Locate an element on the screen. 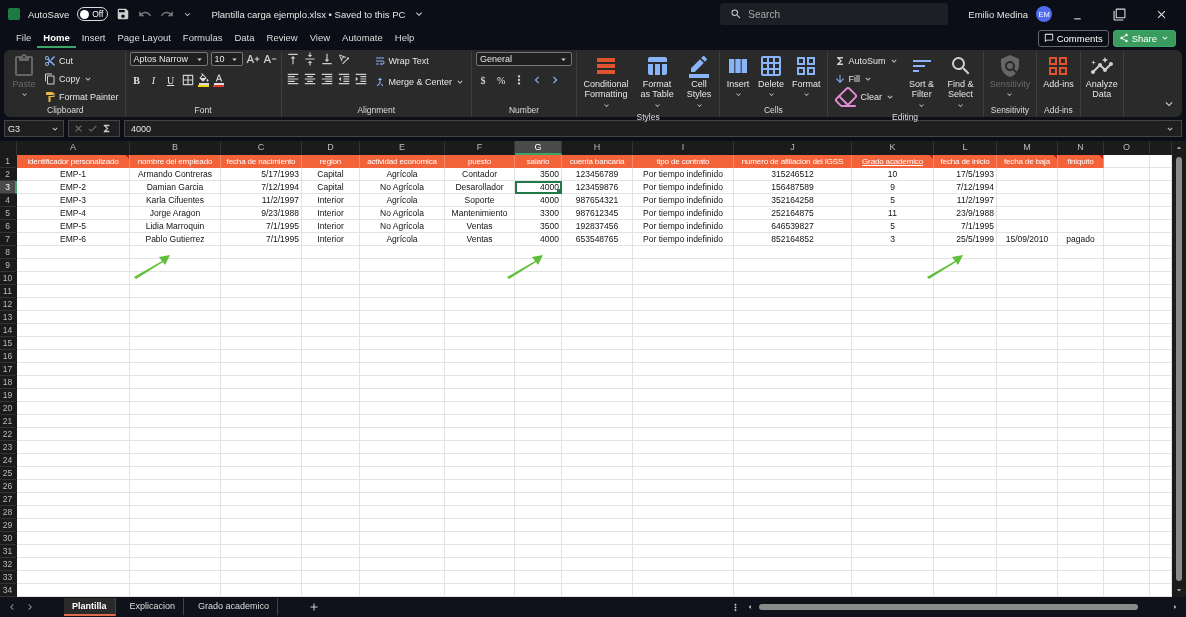  row-header: 12 is located at coordinates (8, 304).